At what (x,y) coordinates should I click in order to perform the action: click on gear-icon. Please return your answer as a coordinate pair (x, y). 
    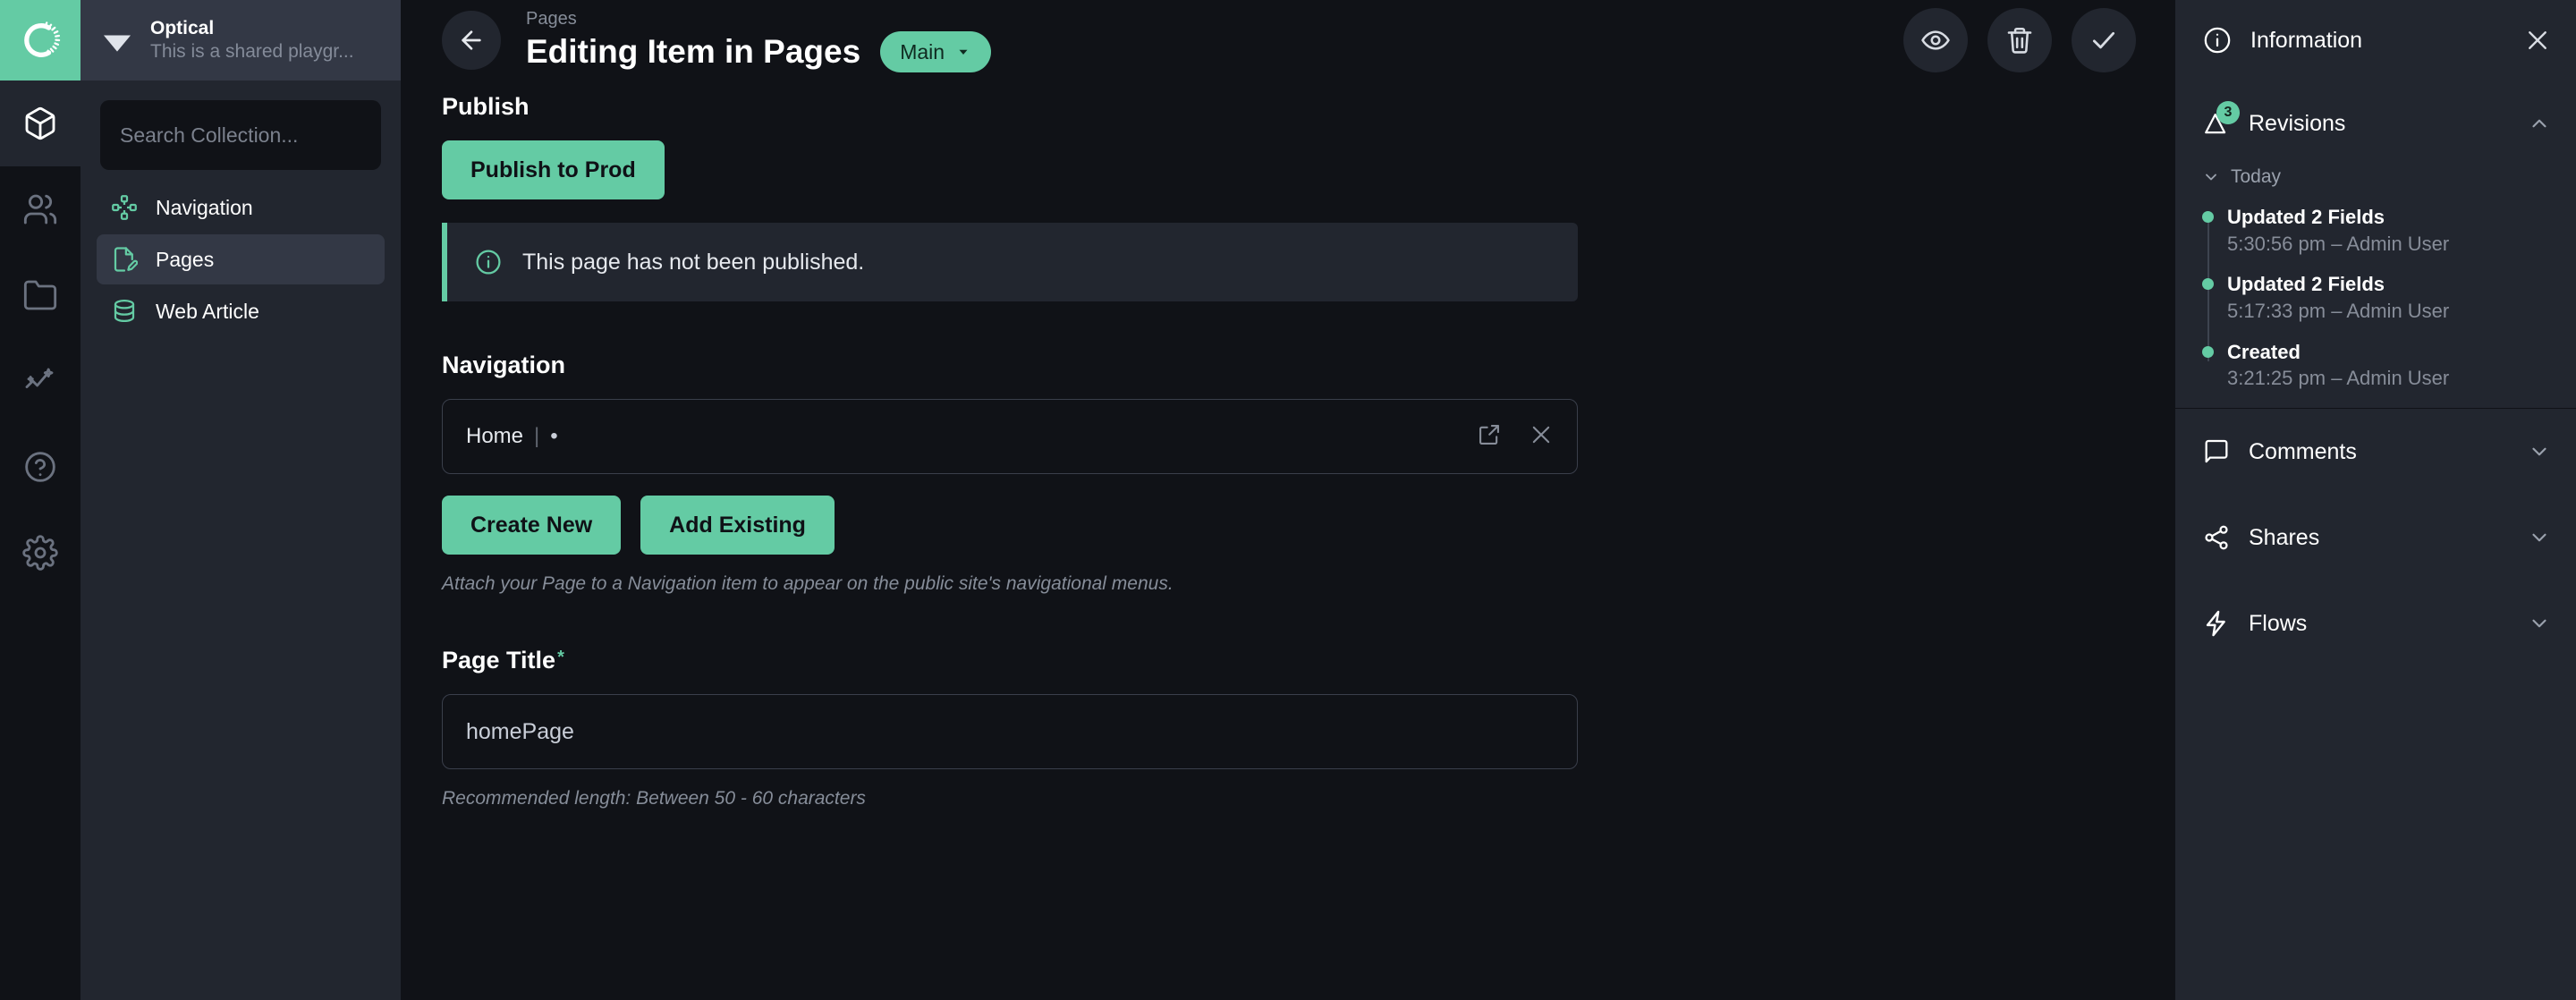
    Looking at the image, I should click on (40, 553).